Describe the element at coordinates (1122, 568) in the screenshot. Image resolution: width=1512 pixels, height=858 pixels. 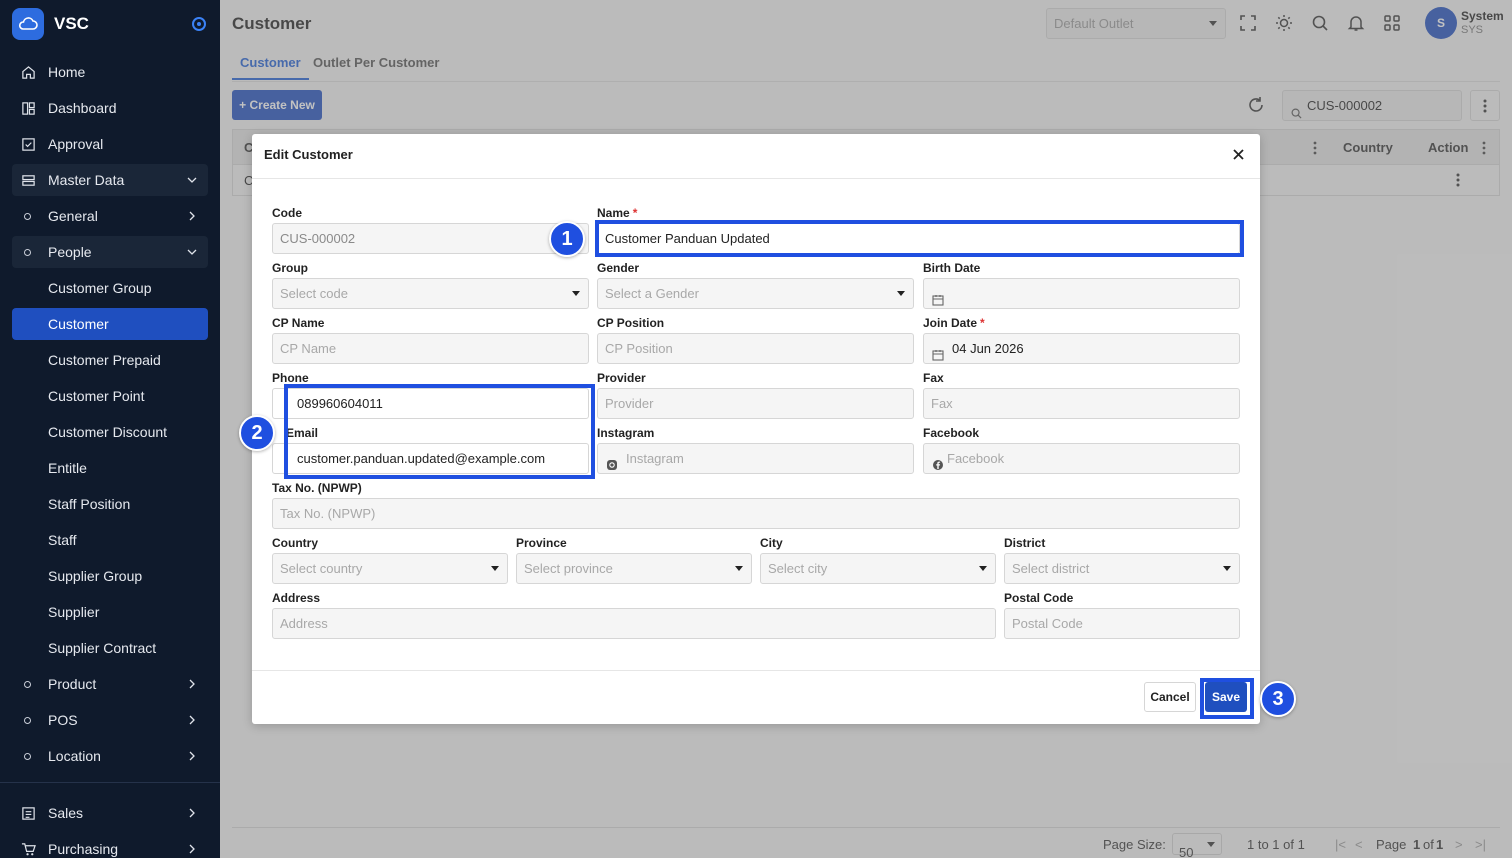
I see `district-select: Select district` at that location.